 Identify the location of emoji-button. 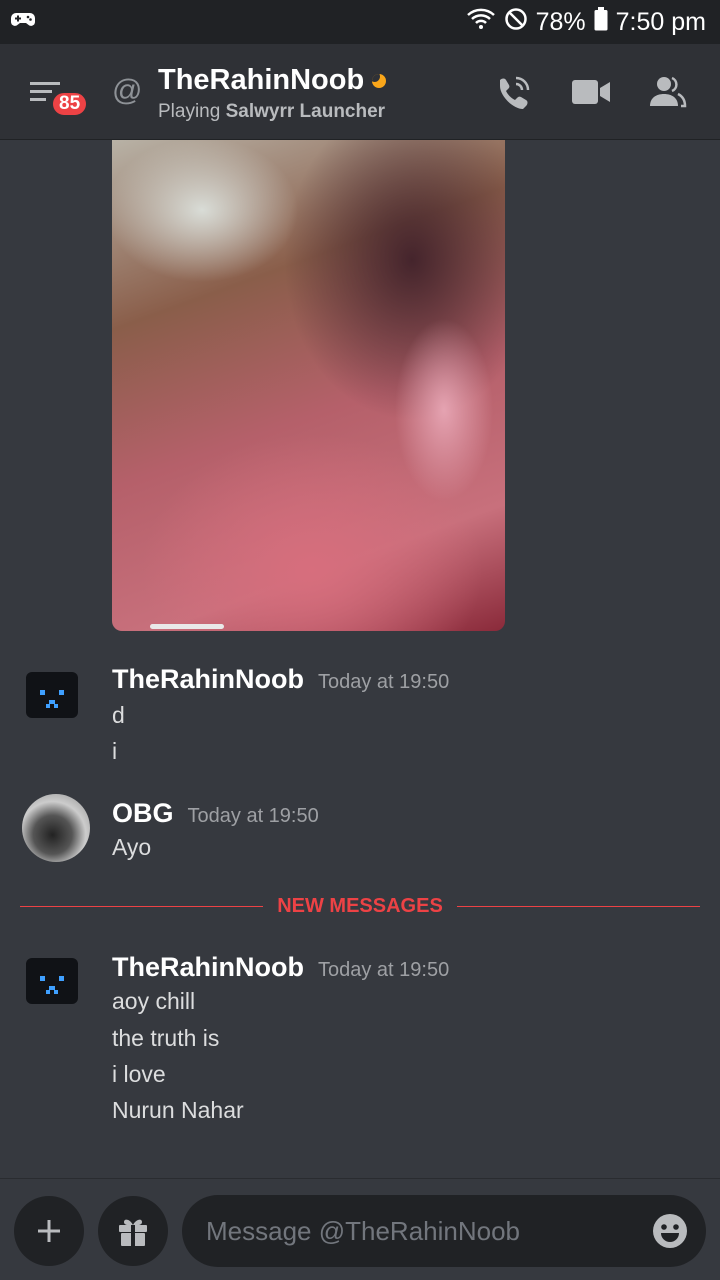
(670, 1231).